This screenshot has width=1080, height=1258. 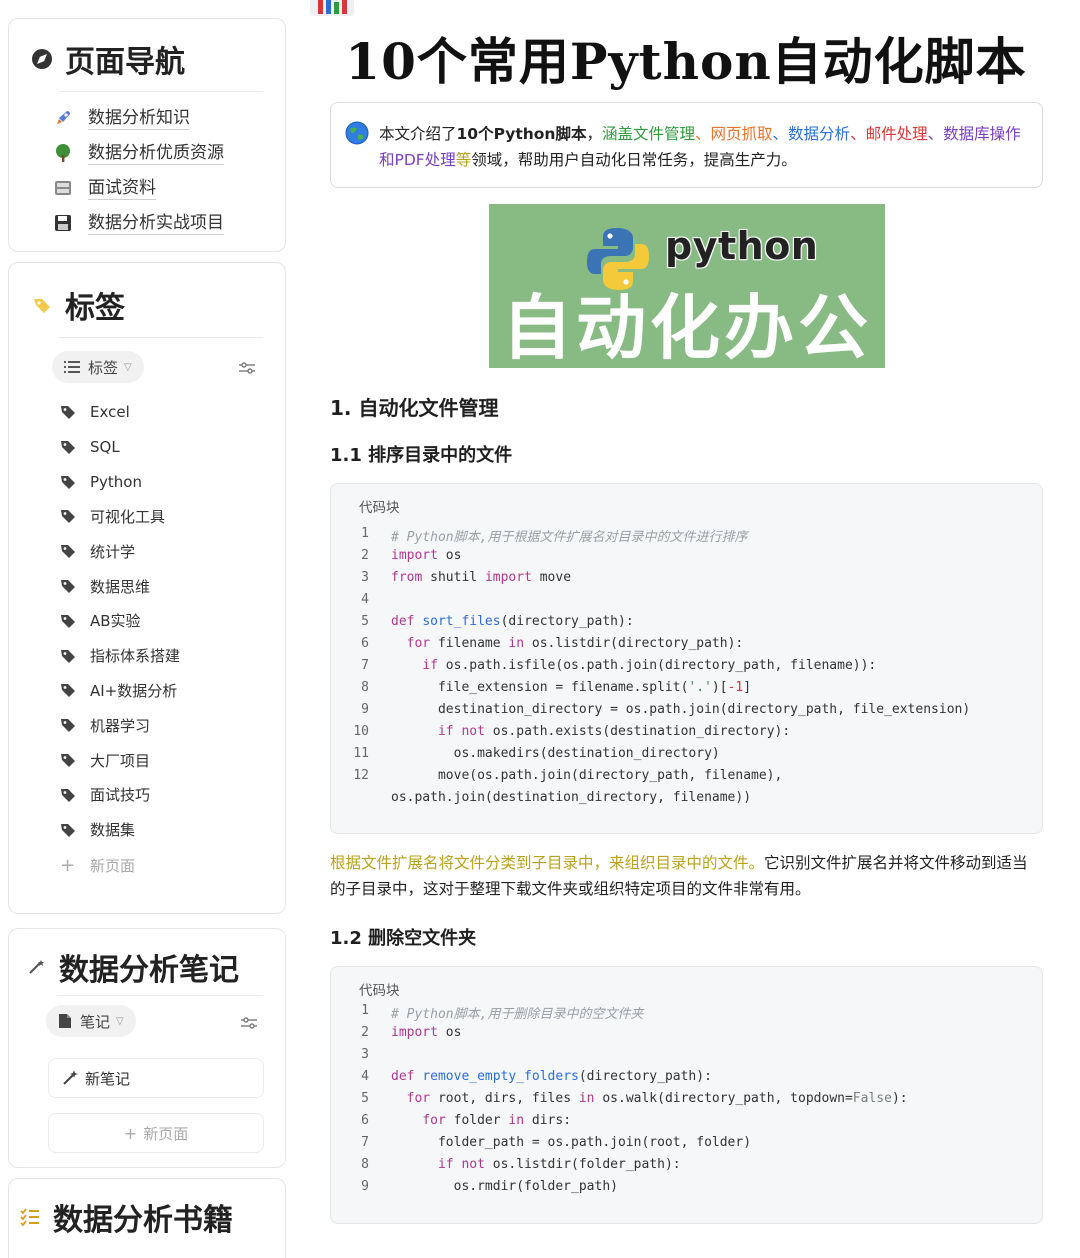 What do you see at coordinates (63, 223) in the screenshot?
I see `floppy-icon` at bounding box center [63, 223].